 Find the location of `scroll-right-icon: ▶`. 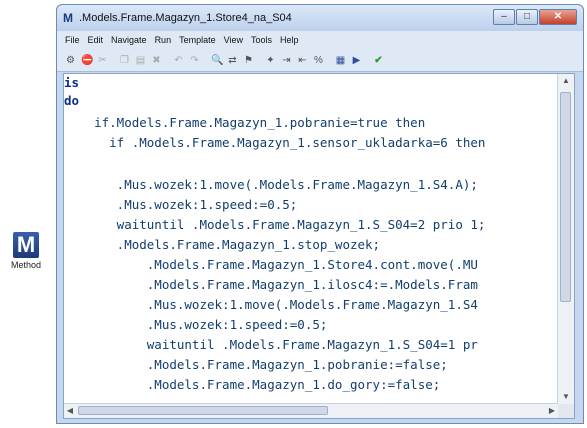

scroll-right-icon: ▶ is located at coordinates (552, 411).